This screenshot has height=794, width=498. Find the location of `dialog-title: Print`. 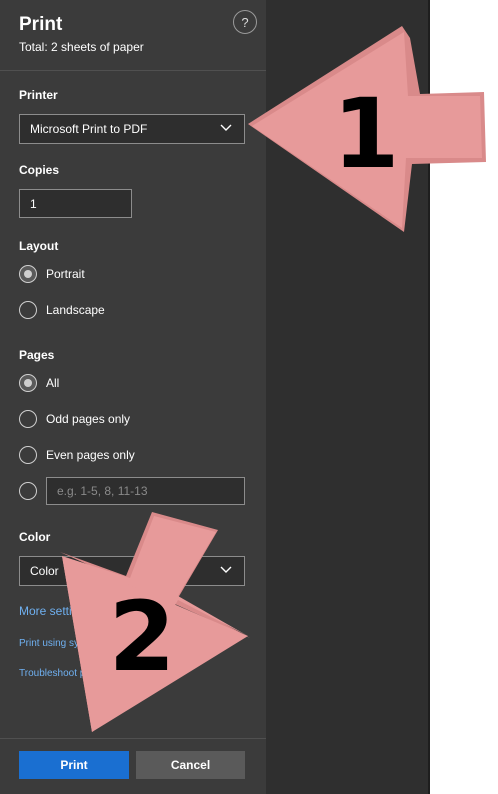

dialog-title: Print is located at coordinates (41, 24).